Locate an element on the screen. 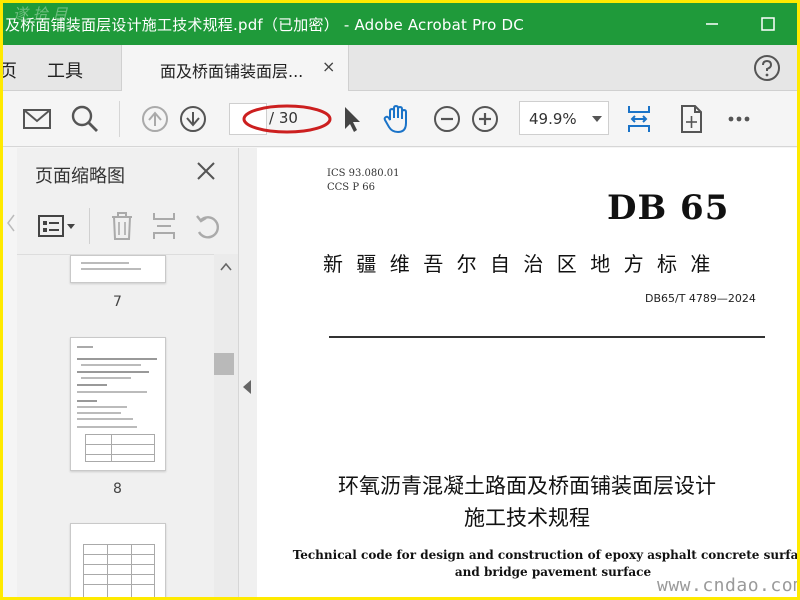  tab-home: 页 is located at coordinates (10, 70).